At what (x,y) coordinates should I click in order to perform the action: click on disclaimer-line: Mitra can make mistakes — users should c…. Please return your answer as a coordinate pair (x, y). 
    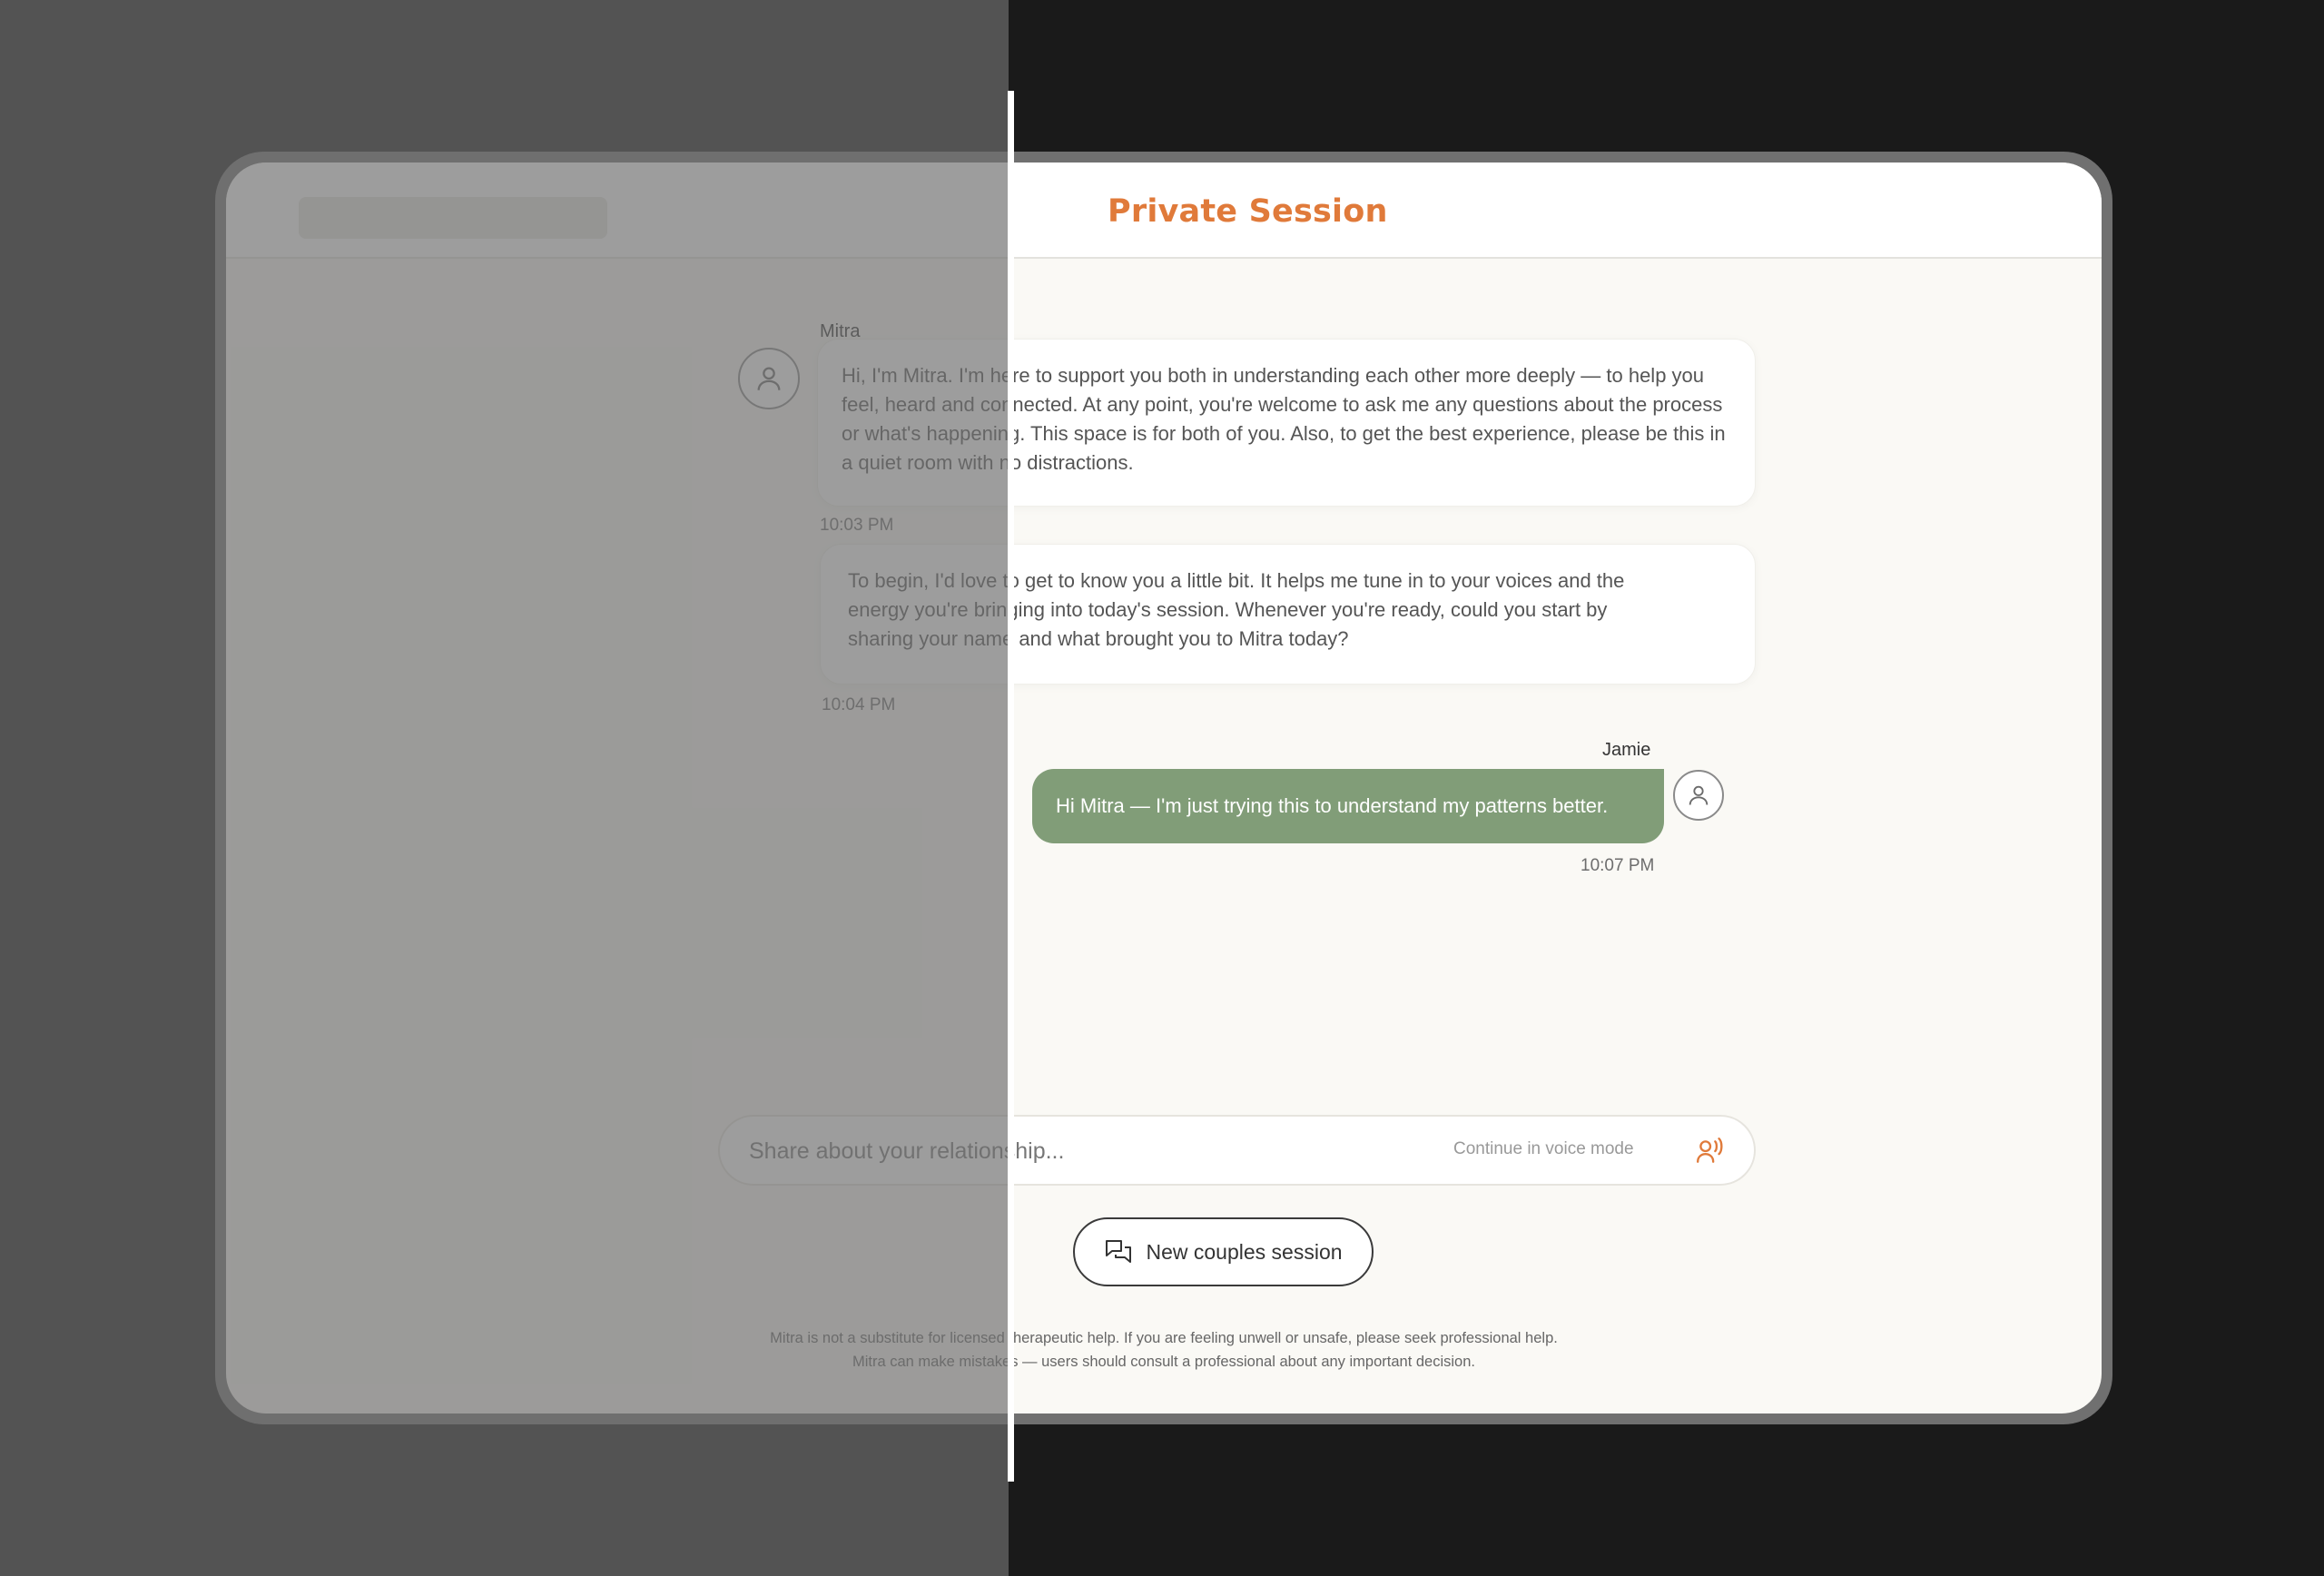
    Looking at the image, I should click on (1163, 1362).